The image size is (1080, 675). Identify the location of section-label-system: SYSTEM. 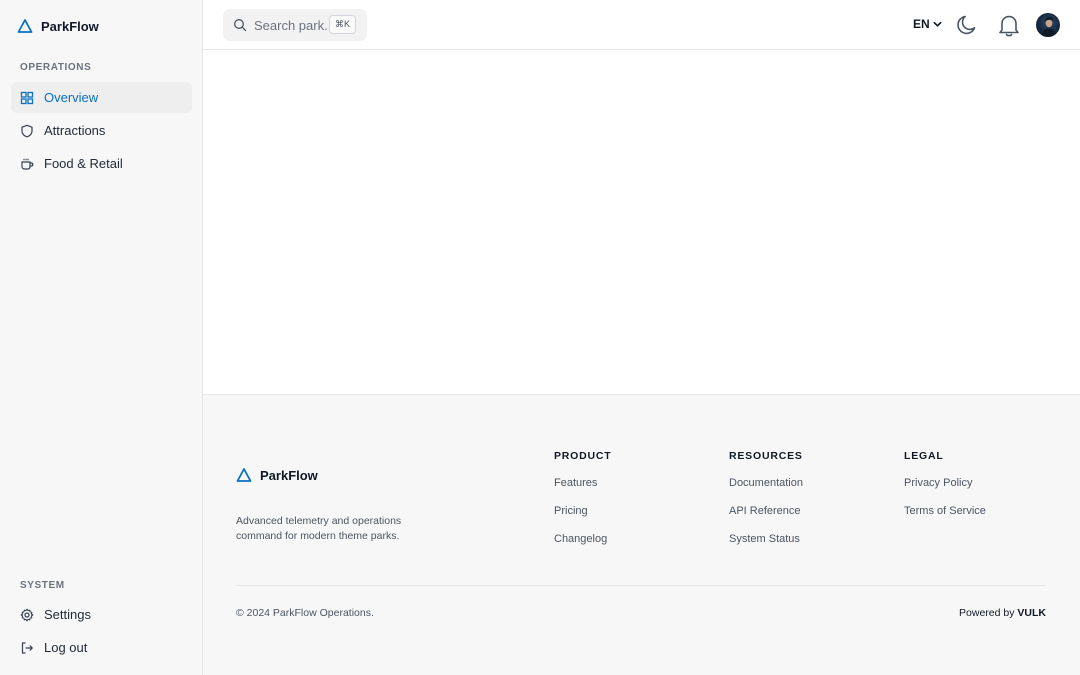
(42, 585).